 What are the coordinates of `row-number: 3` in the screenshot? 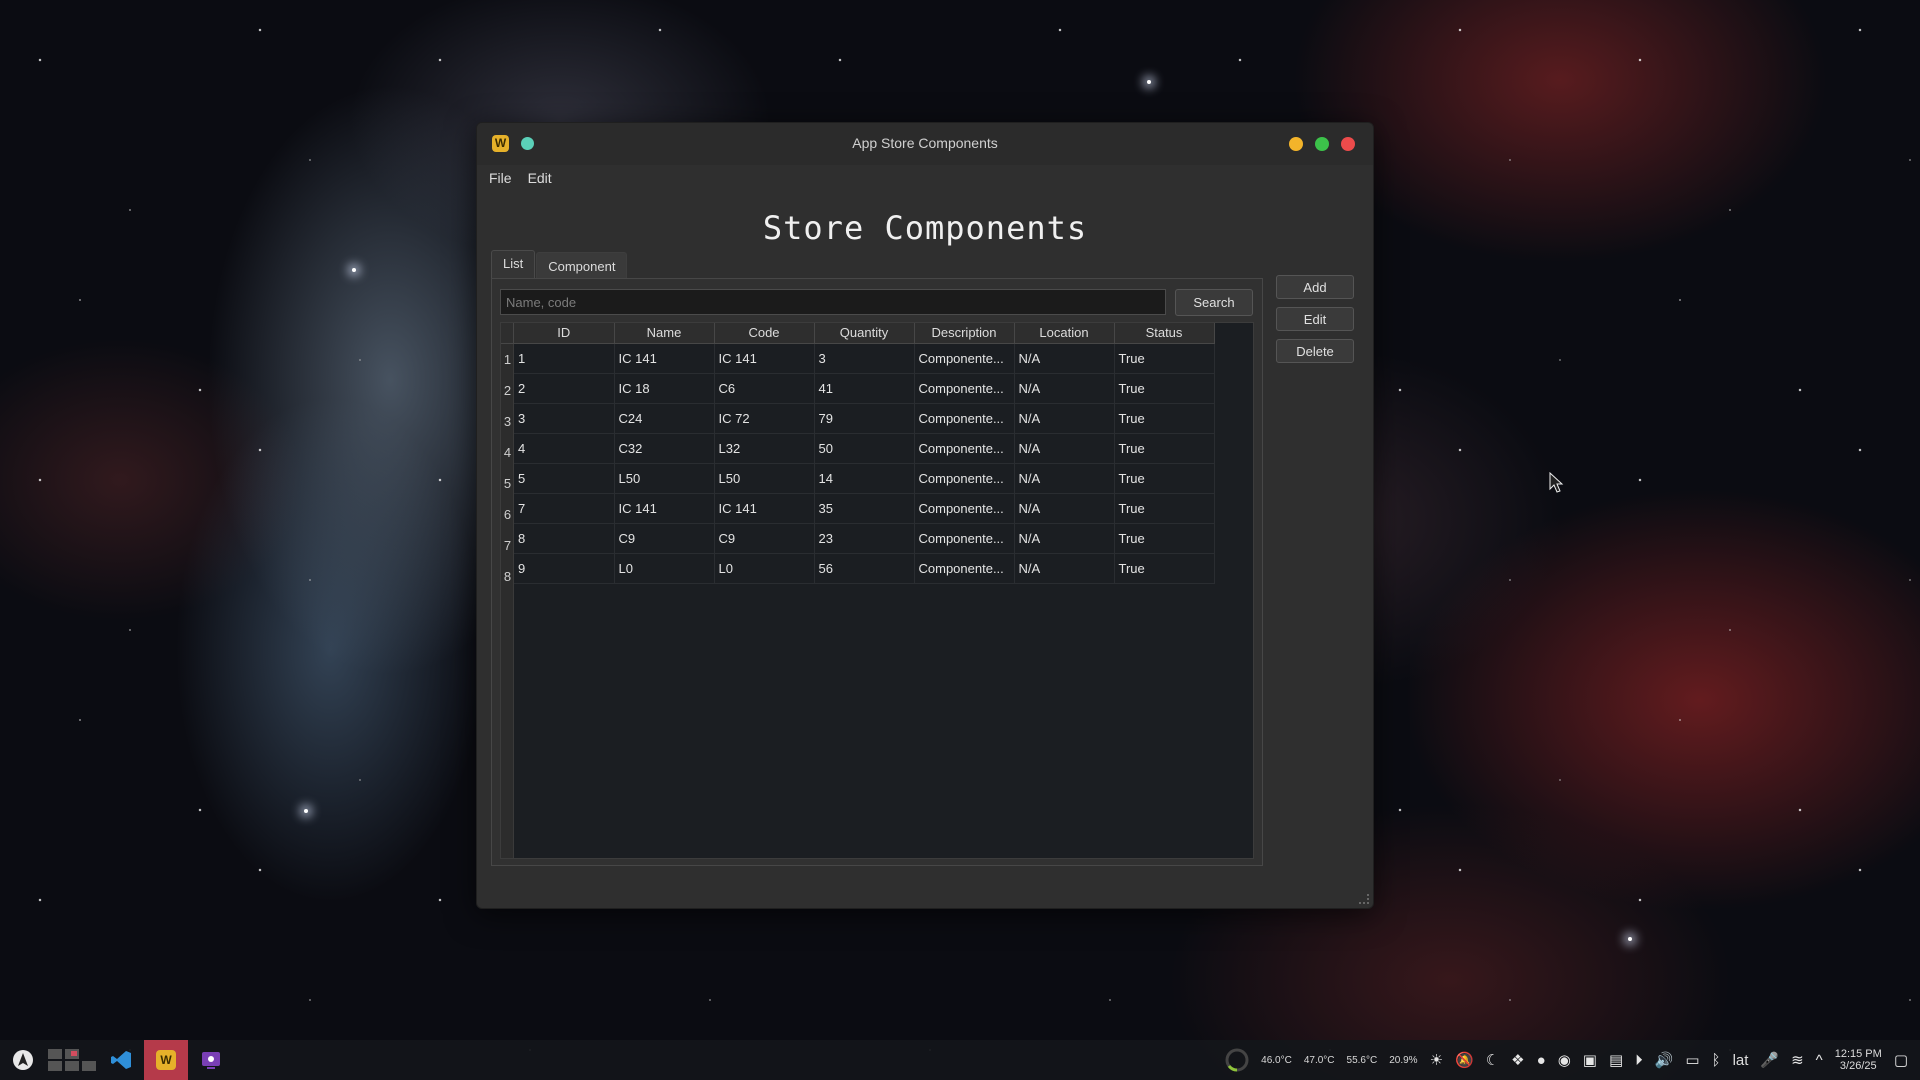 It's located at (507, 421).